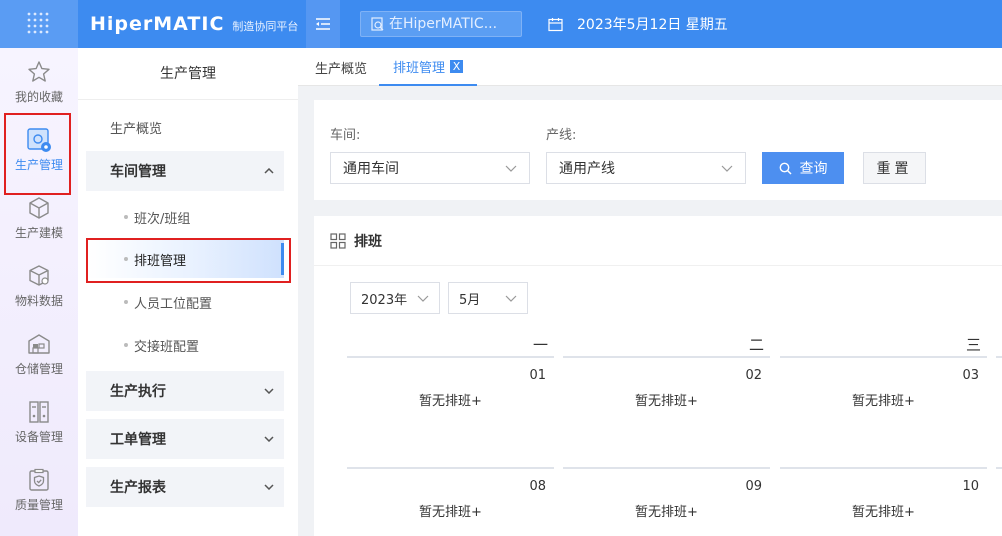 The width and height of the screenshot is (1002, 536). What do you see at coordinates (136, 127) in the screenshot?
I see `sidebar-item-overview: 生产概览` at bounding box center [136, 127].